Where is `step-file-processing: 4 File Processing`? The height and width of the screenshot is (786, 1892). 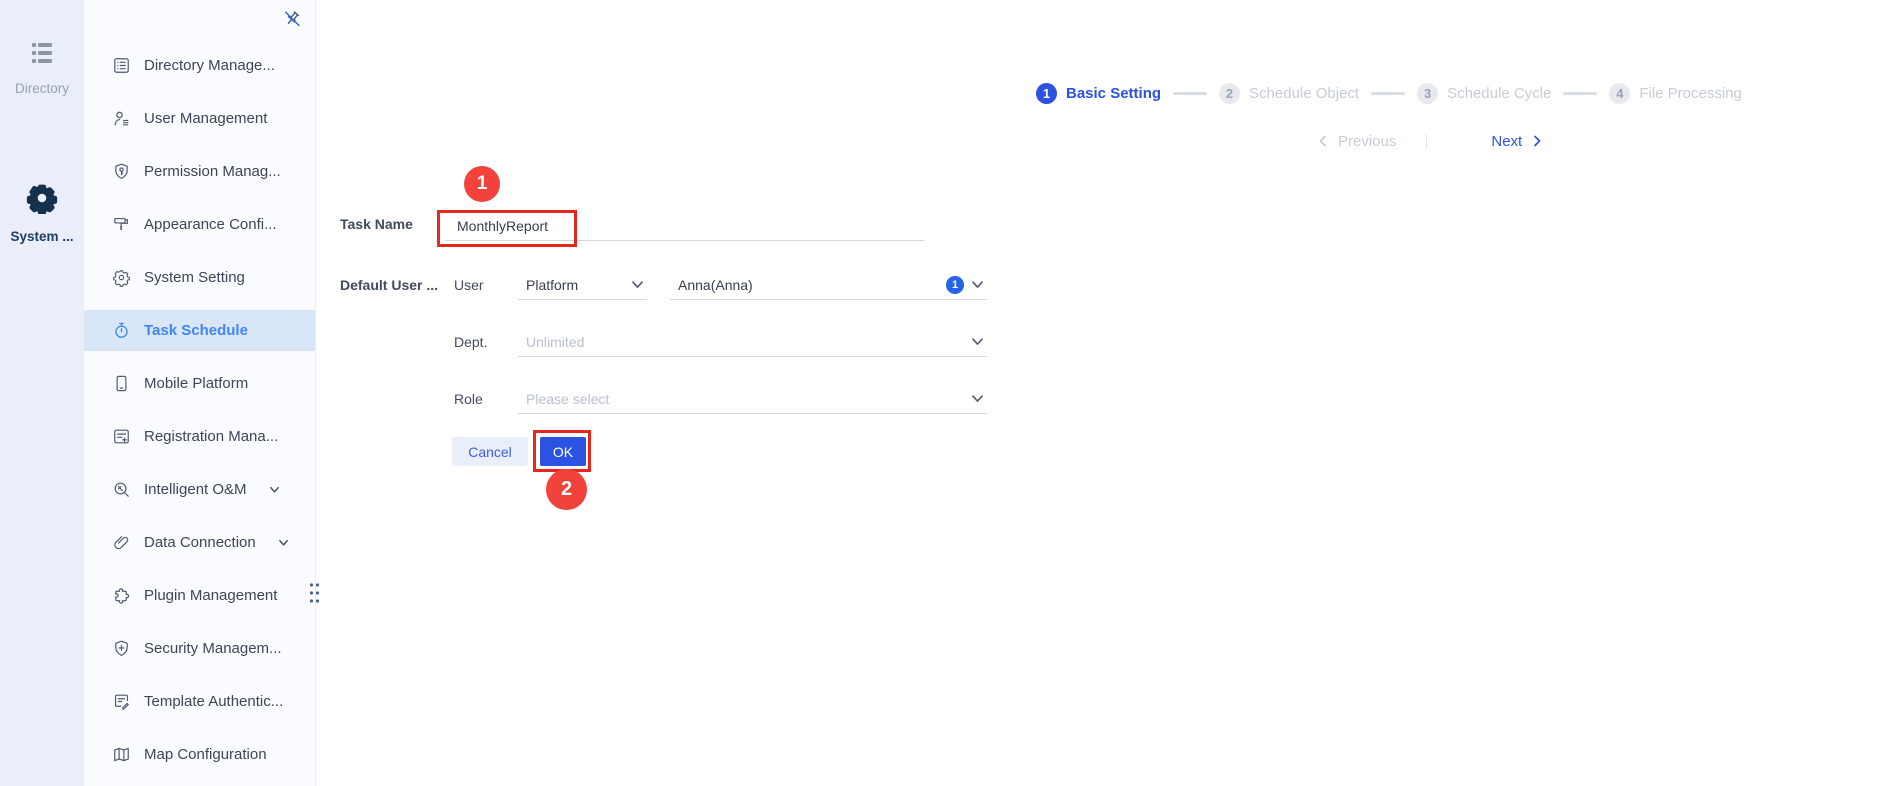
step-file-processing: 4 File Processing is located at coordinates (1675, 93).